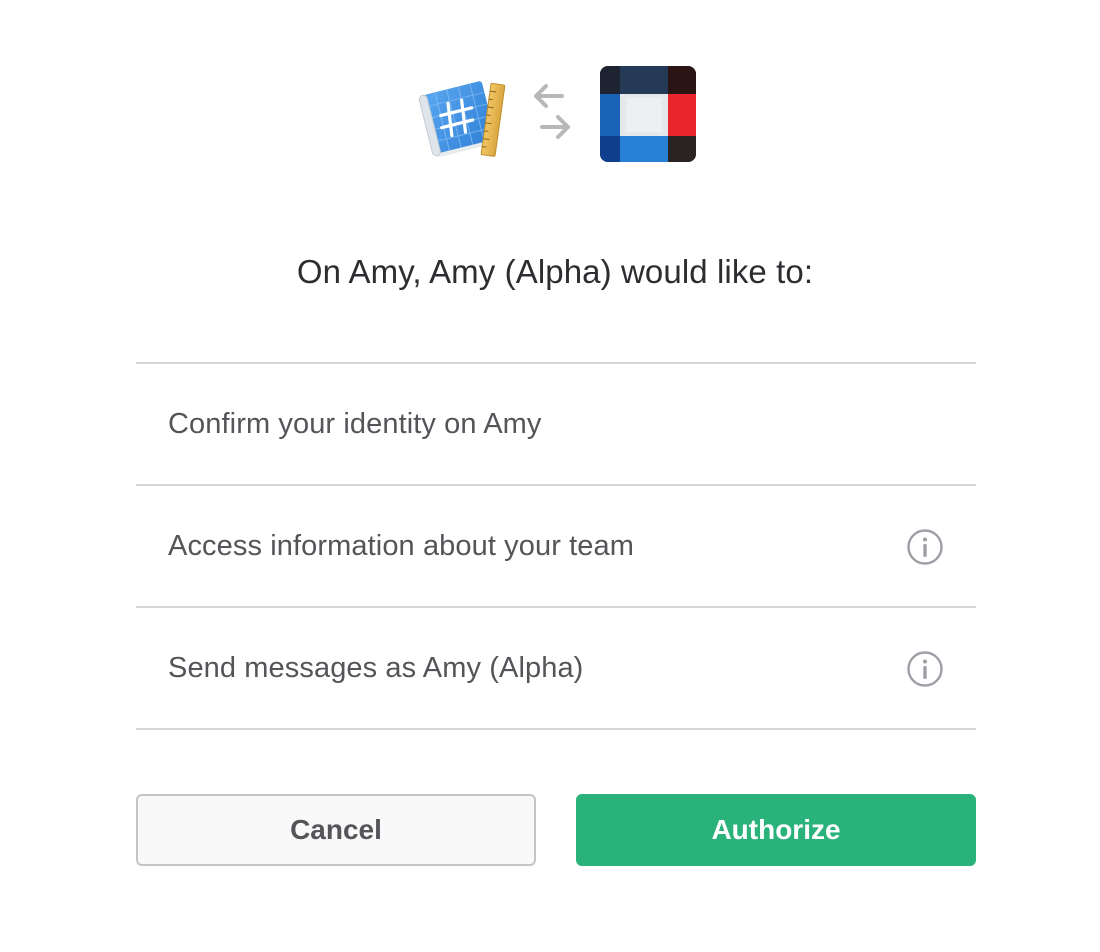 The image size is (1100, 952). I want to click on team-grid-icon, so click(648, 114).